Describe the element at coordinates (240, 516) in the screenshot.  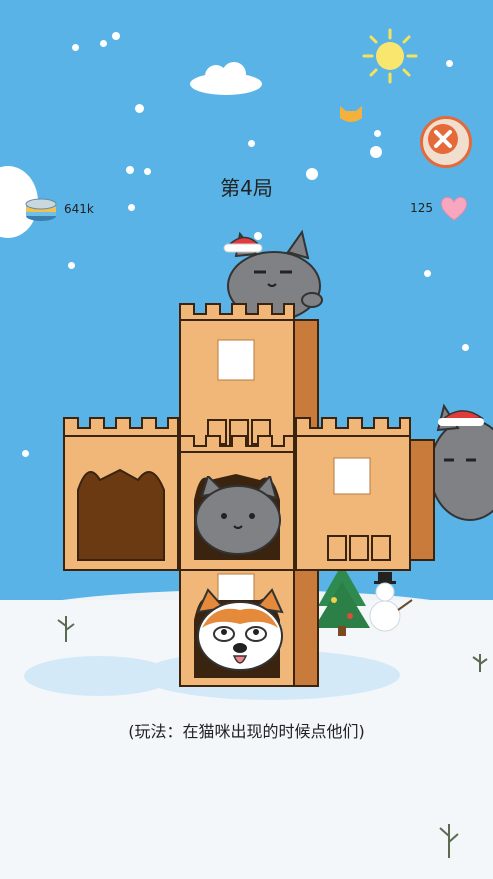
I see `cat-in-window` at that location.